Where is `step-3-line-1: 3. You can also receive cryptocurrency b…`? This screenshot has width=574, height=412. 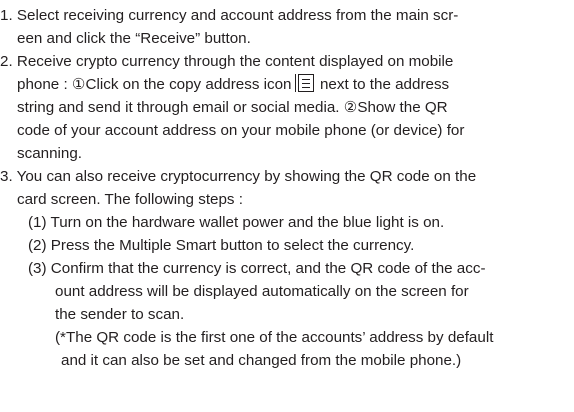
step-3-line-1: 3. You can also receive cryptocurrency b… is located at coordinates (238, 176).